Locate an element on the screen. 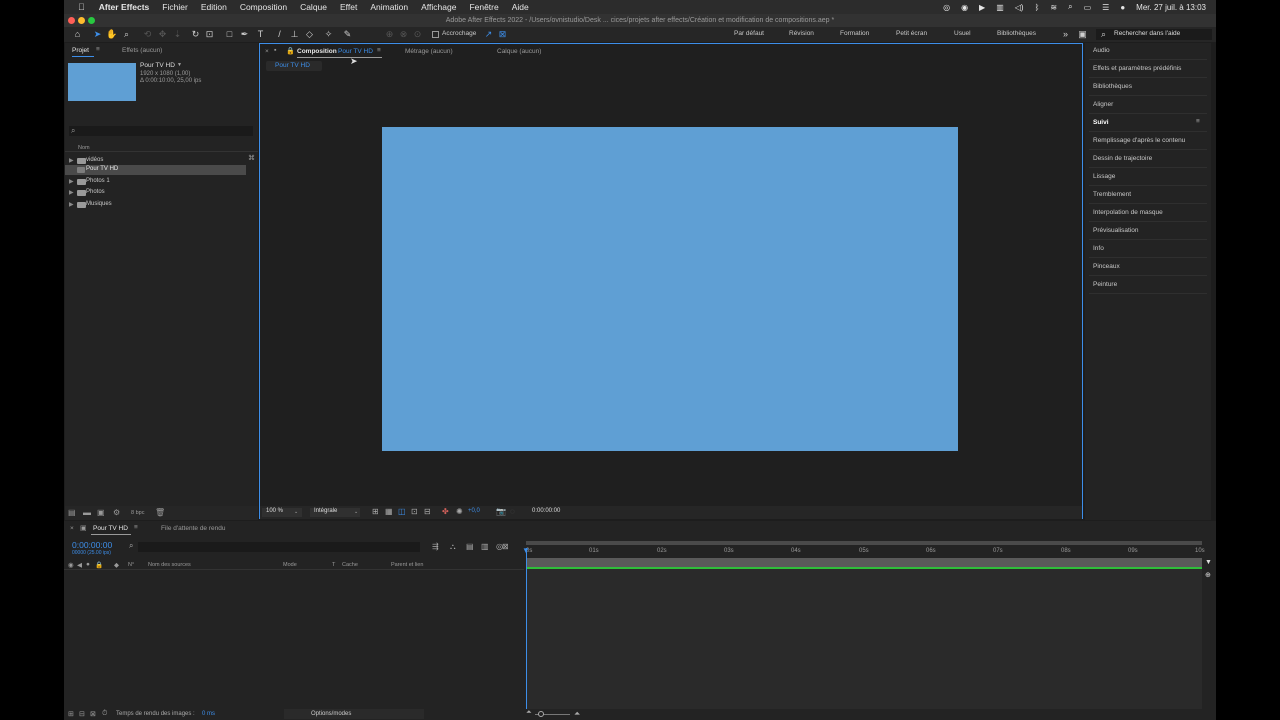 This screenshot has height=720, width=1280. frame-blending-icon: ▥ is located at coordinates (485, 546).